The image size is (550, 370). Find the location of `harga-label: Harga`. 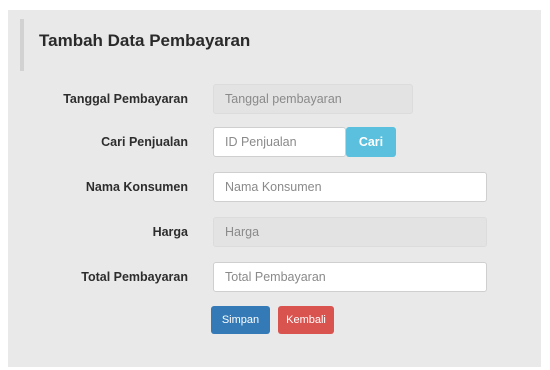

harga-label: Harga is located at coordinates (170, 232).